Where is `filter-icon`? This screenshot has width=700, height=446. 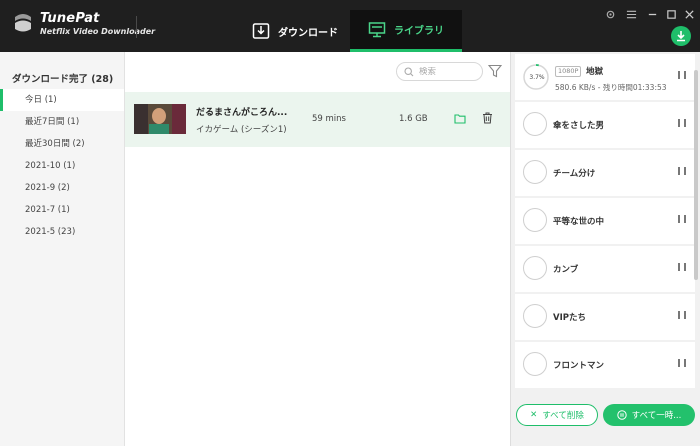
filter-icon is located at coordinates (495, 71).